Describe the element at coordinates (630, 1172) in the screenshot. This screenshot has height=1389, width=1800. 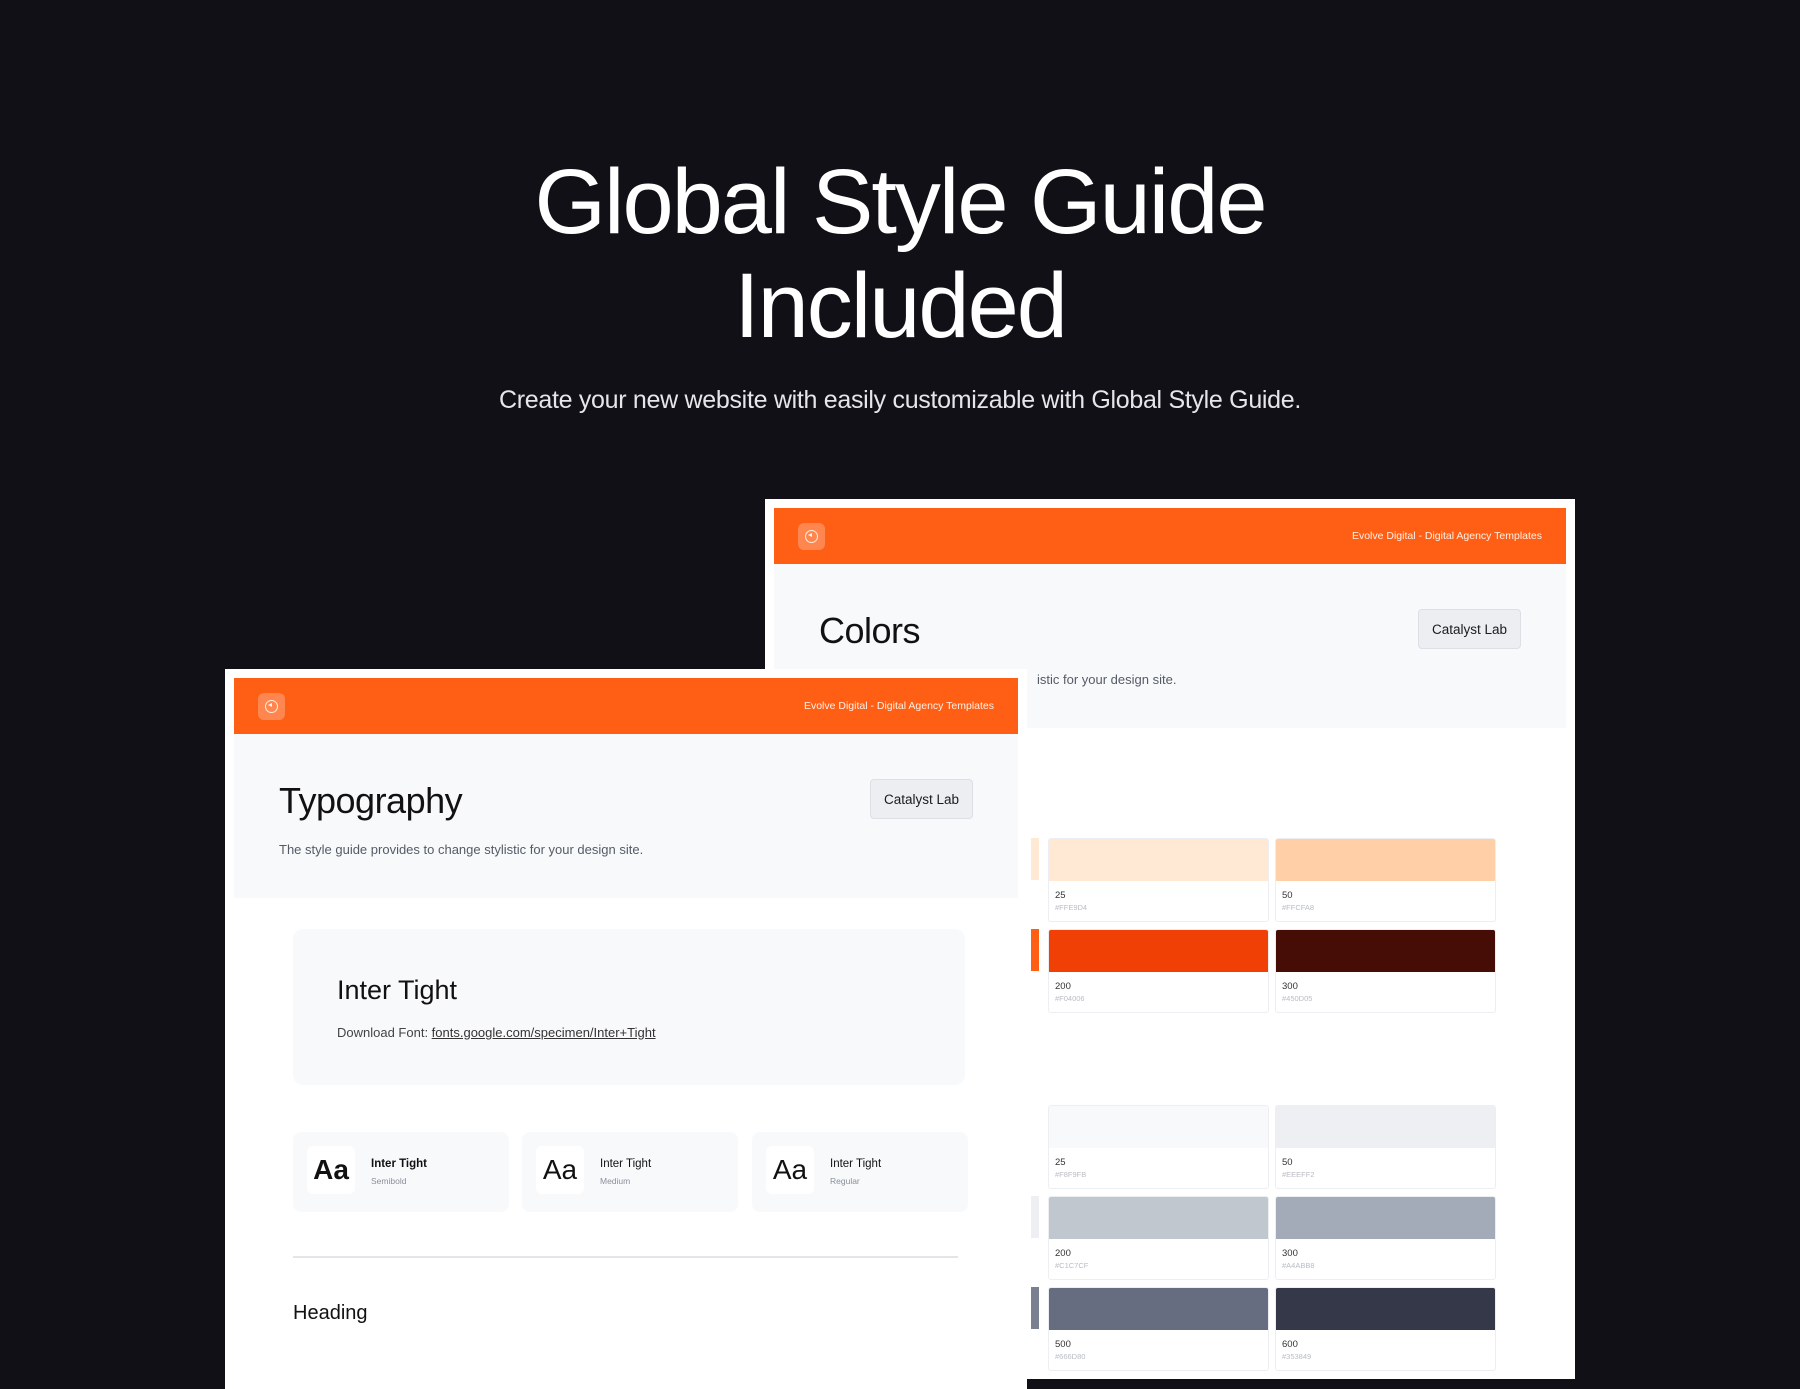
I see `font-weight-card-medium: Aa Inter Tight Medium` at that location.